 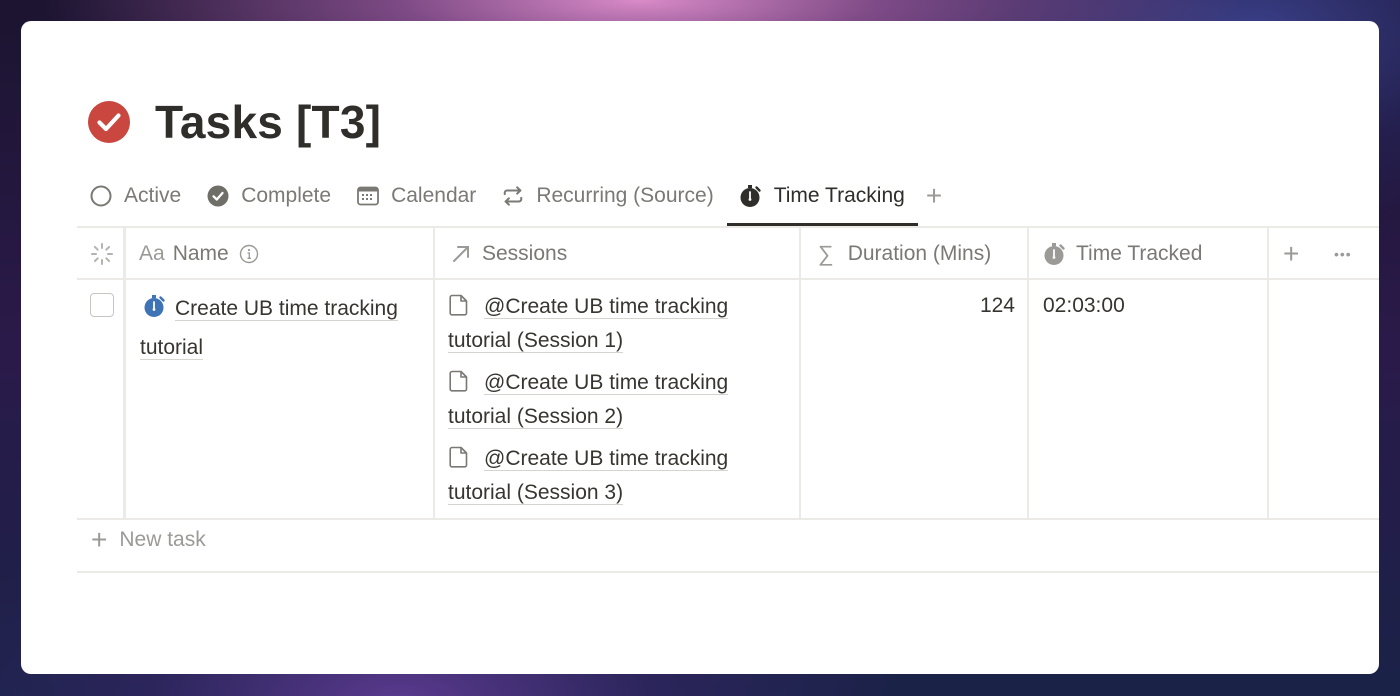 I want to click on task-name-link: Create UB time tracking tutorial, so click(x=269, y=328).